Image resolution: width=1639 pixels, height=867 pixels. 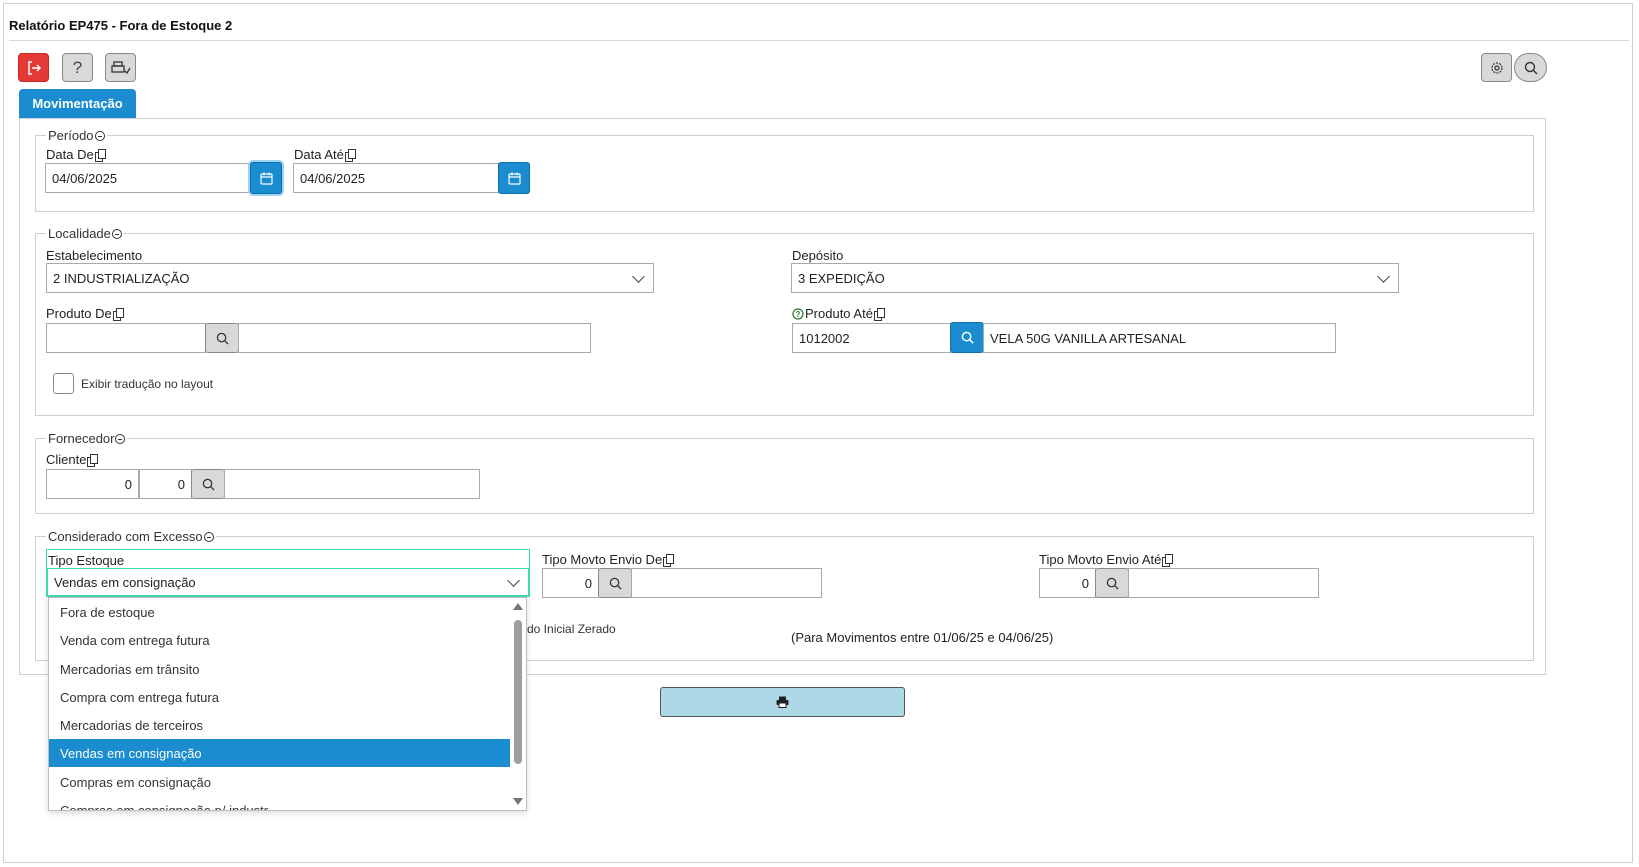 I want to click on tipo-estoque-value: Vendas em consignação, so click(x=125, y=582).